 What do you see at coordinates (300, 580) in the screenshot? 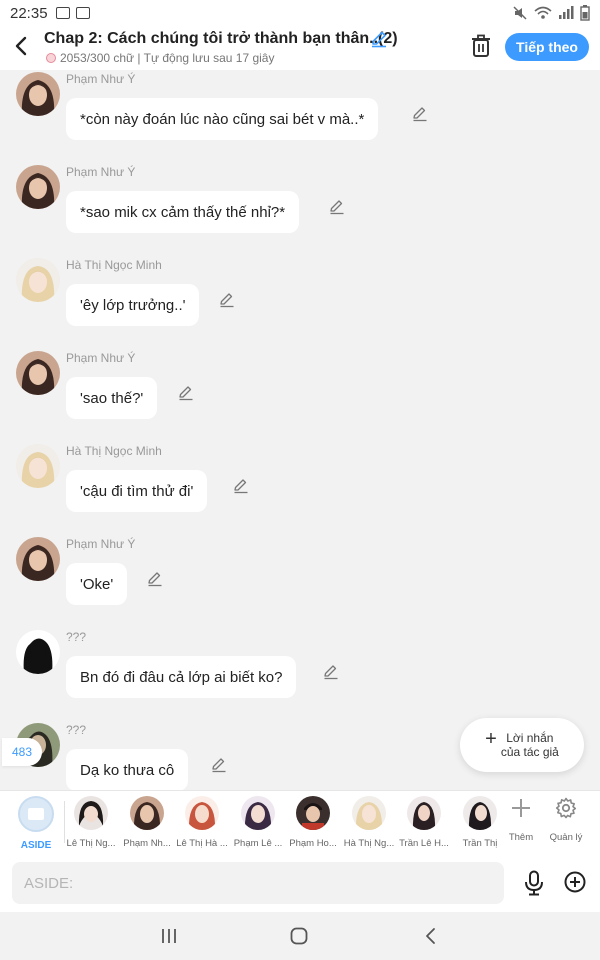
I see `chat-message: Phạm Như Ý 'Oke'` at bounding box center [300, 580].